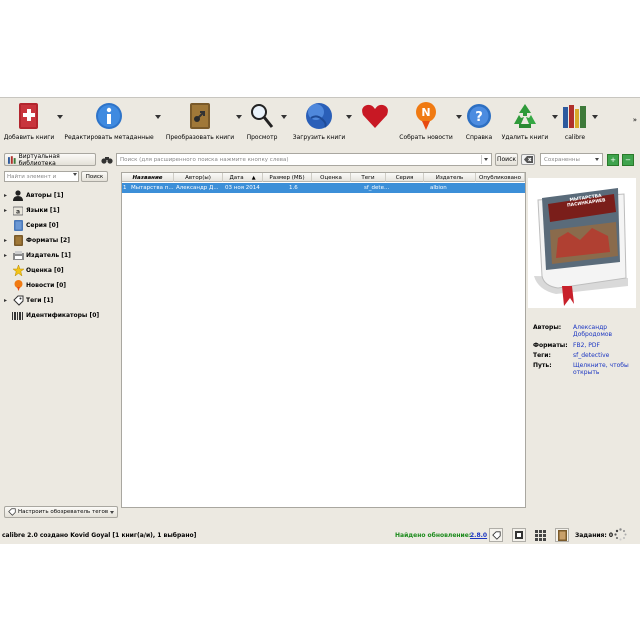  I want to click on tag-node-formats: ▸ Форматы [2], so click(61, 240).